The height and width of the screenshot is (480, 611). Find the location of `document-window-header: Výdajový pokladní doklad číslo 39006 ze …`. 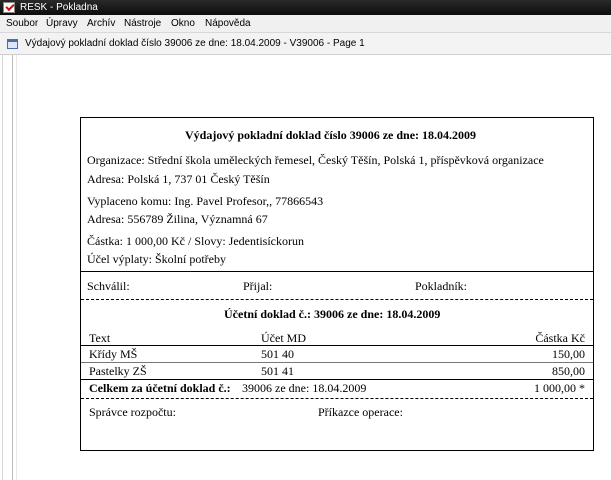

document-window-header: Výdajový pokladní doklad číslo 39006 ze … is located at coordinates (305, 44).